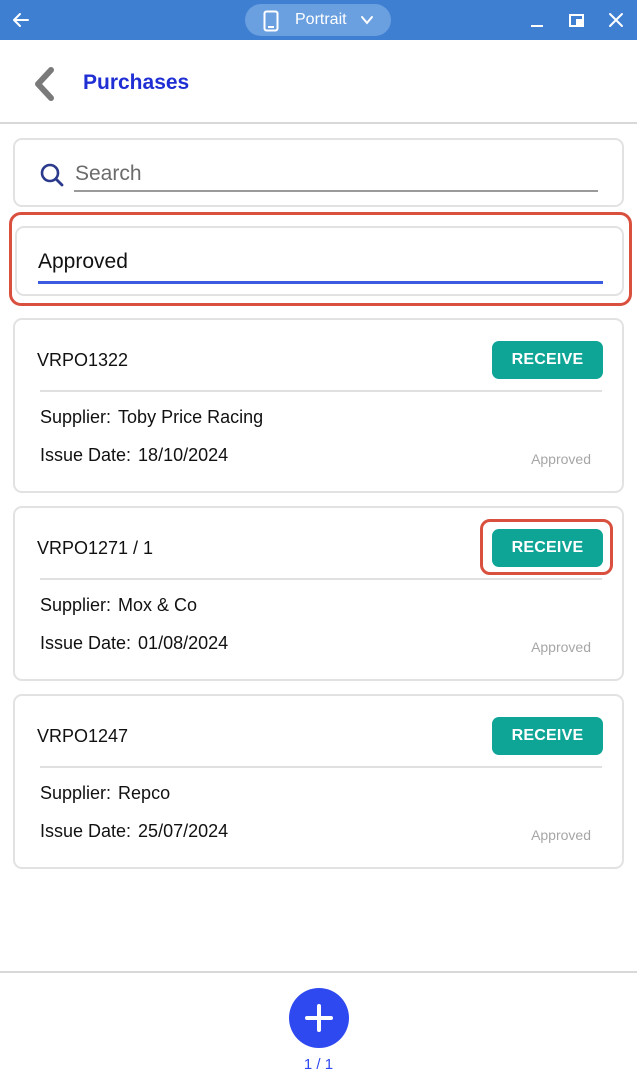 This screenshot has height=1080, width=637. Describe the element at coordinates (134, 643) in the screenshot. I see `issue-date-row: Issue Date: 01/08/2024` at that location.